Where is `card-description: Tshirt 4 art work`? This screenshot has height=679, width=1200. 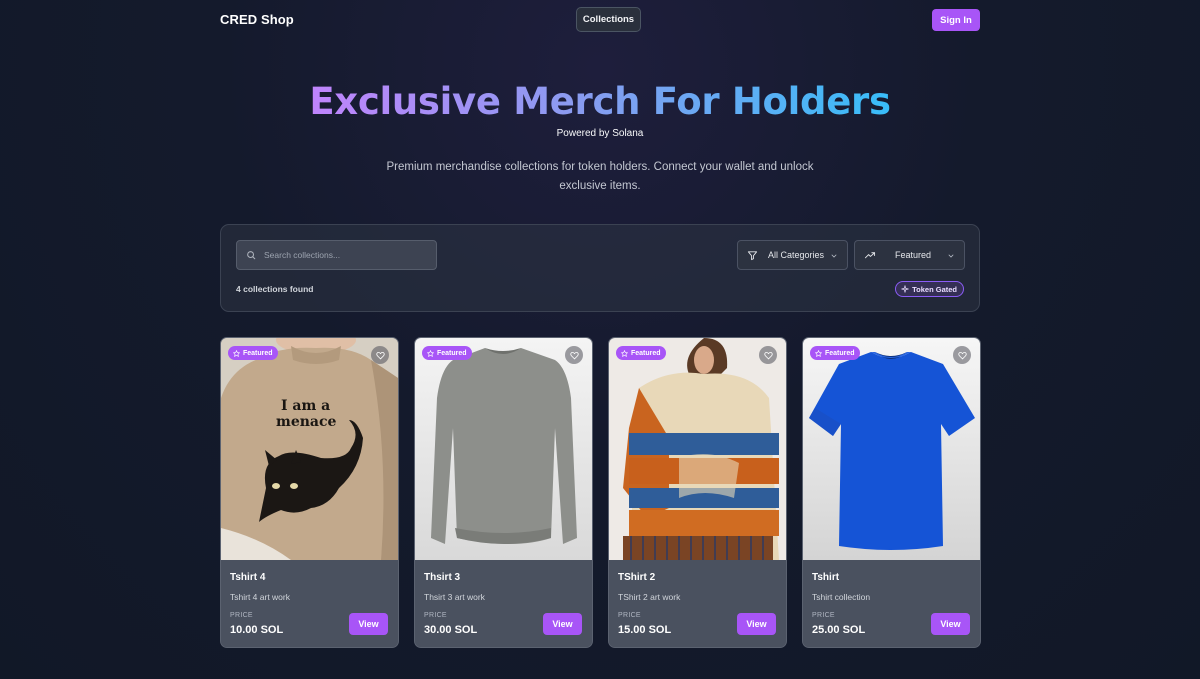
card-description: Tshirt 4 art work is located at coordinates (260, 597).